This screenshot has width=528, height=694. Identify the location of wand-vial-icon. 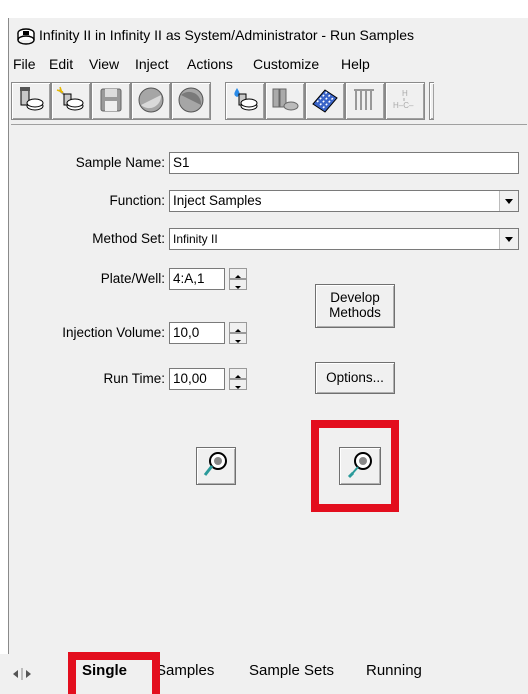
(70, 98).